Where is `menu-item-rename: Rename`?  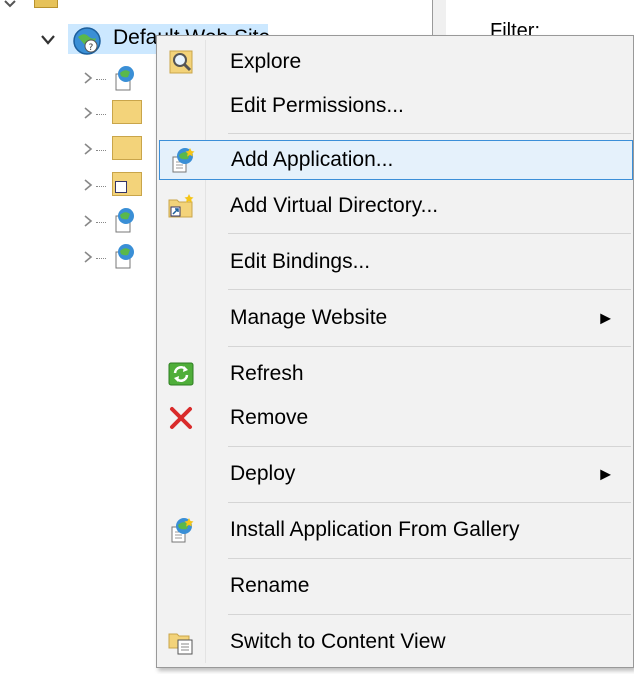
menu-item-rename: Rename is located at coordinates (396, 586).